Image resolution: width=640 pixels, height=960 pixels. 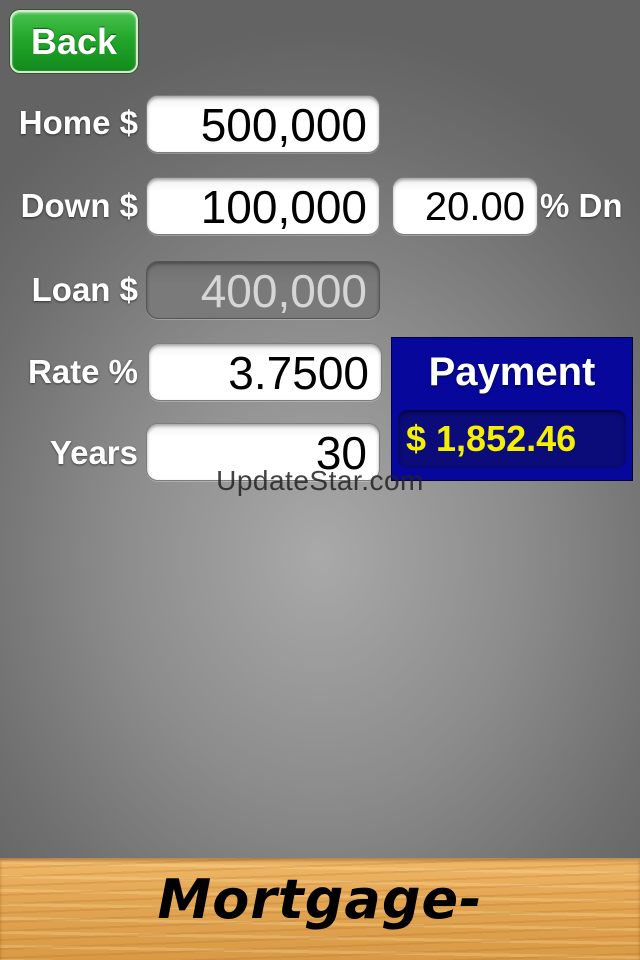 What do you see at coordinates (512, 439) in the screenshot?
I see `payment-value: $ 1,852.46` at bounding box center [512, 439].